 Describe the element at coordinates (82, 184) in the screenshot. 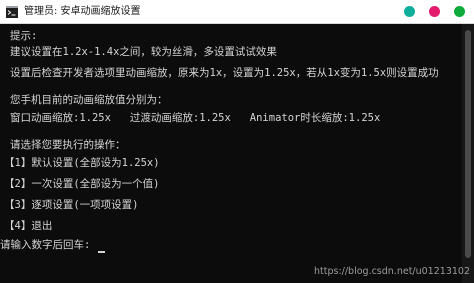

I see `console-line-option-2: 【2】一次设置(全部设为一个值)` at that location.